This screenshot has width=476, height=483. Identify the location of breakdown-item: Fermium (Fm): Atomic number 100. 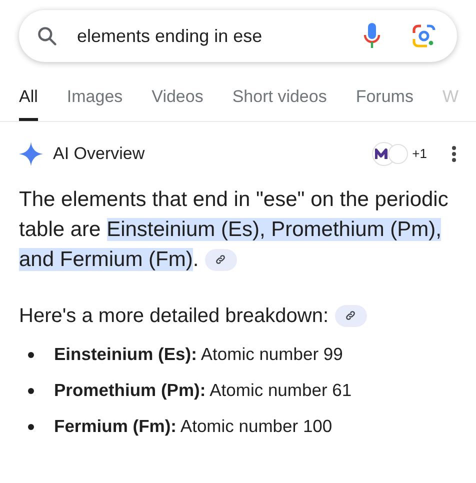
(193, 426).